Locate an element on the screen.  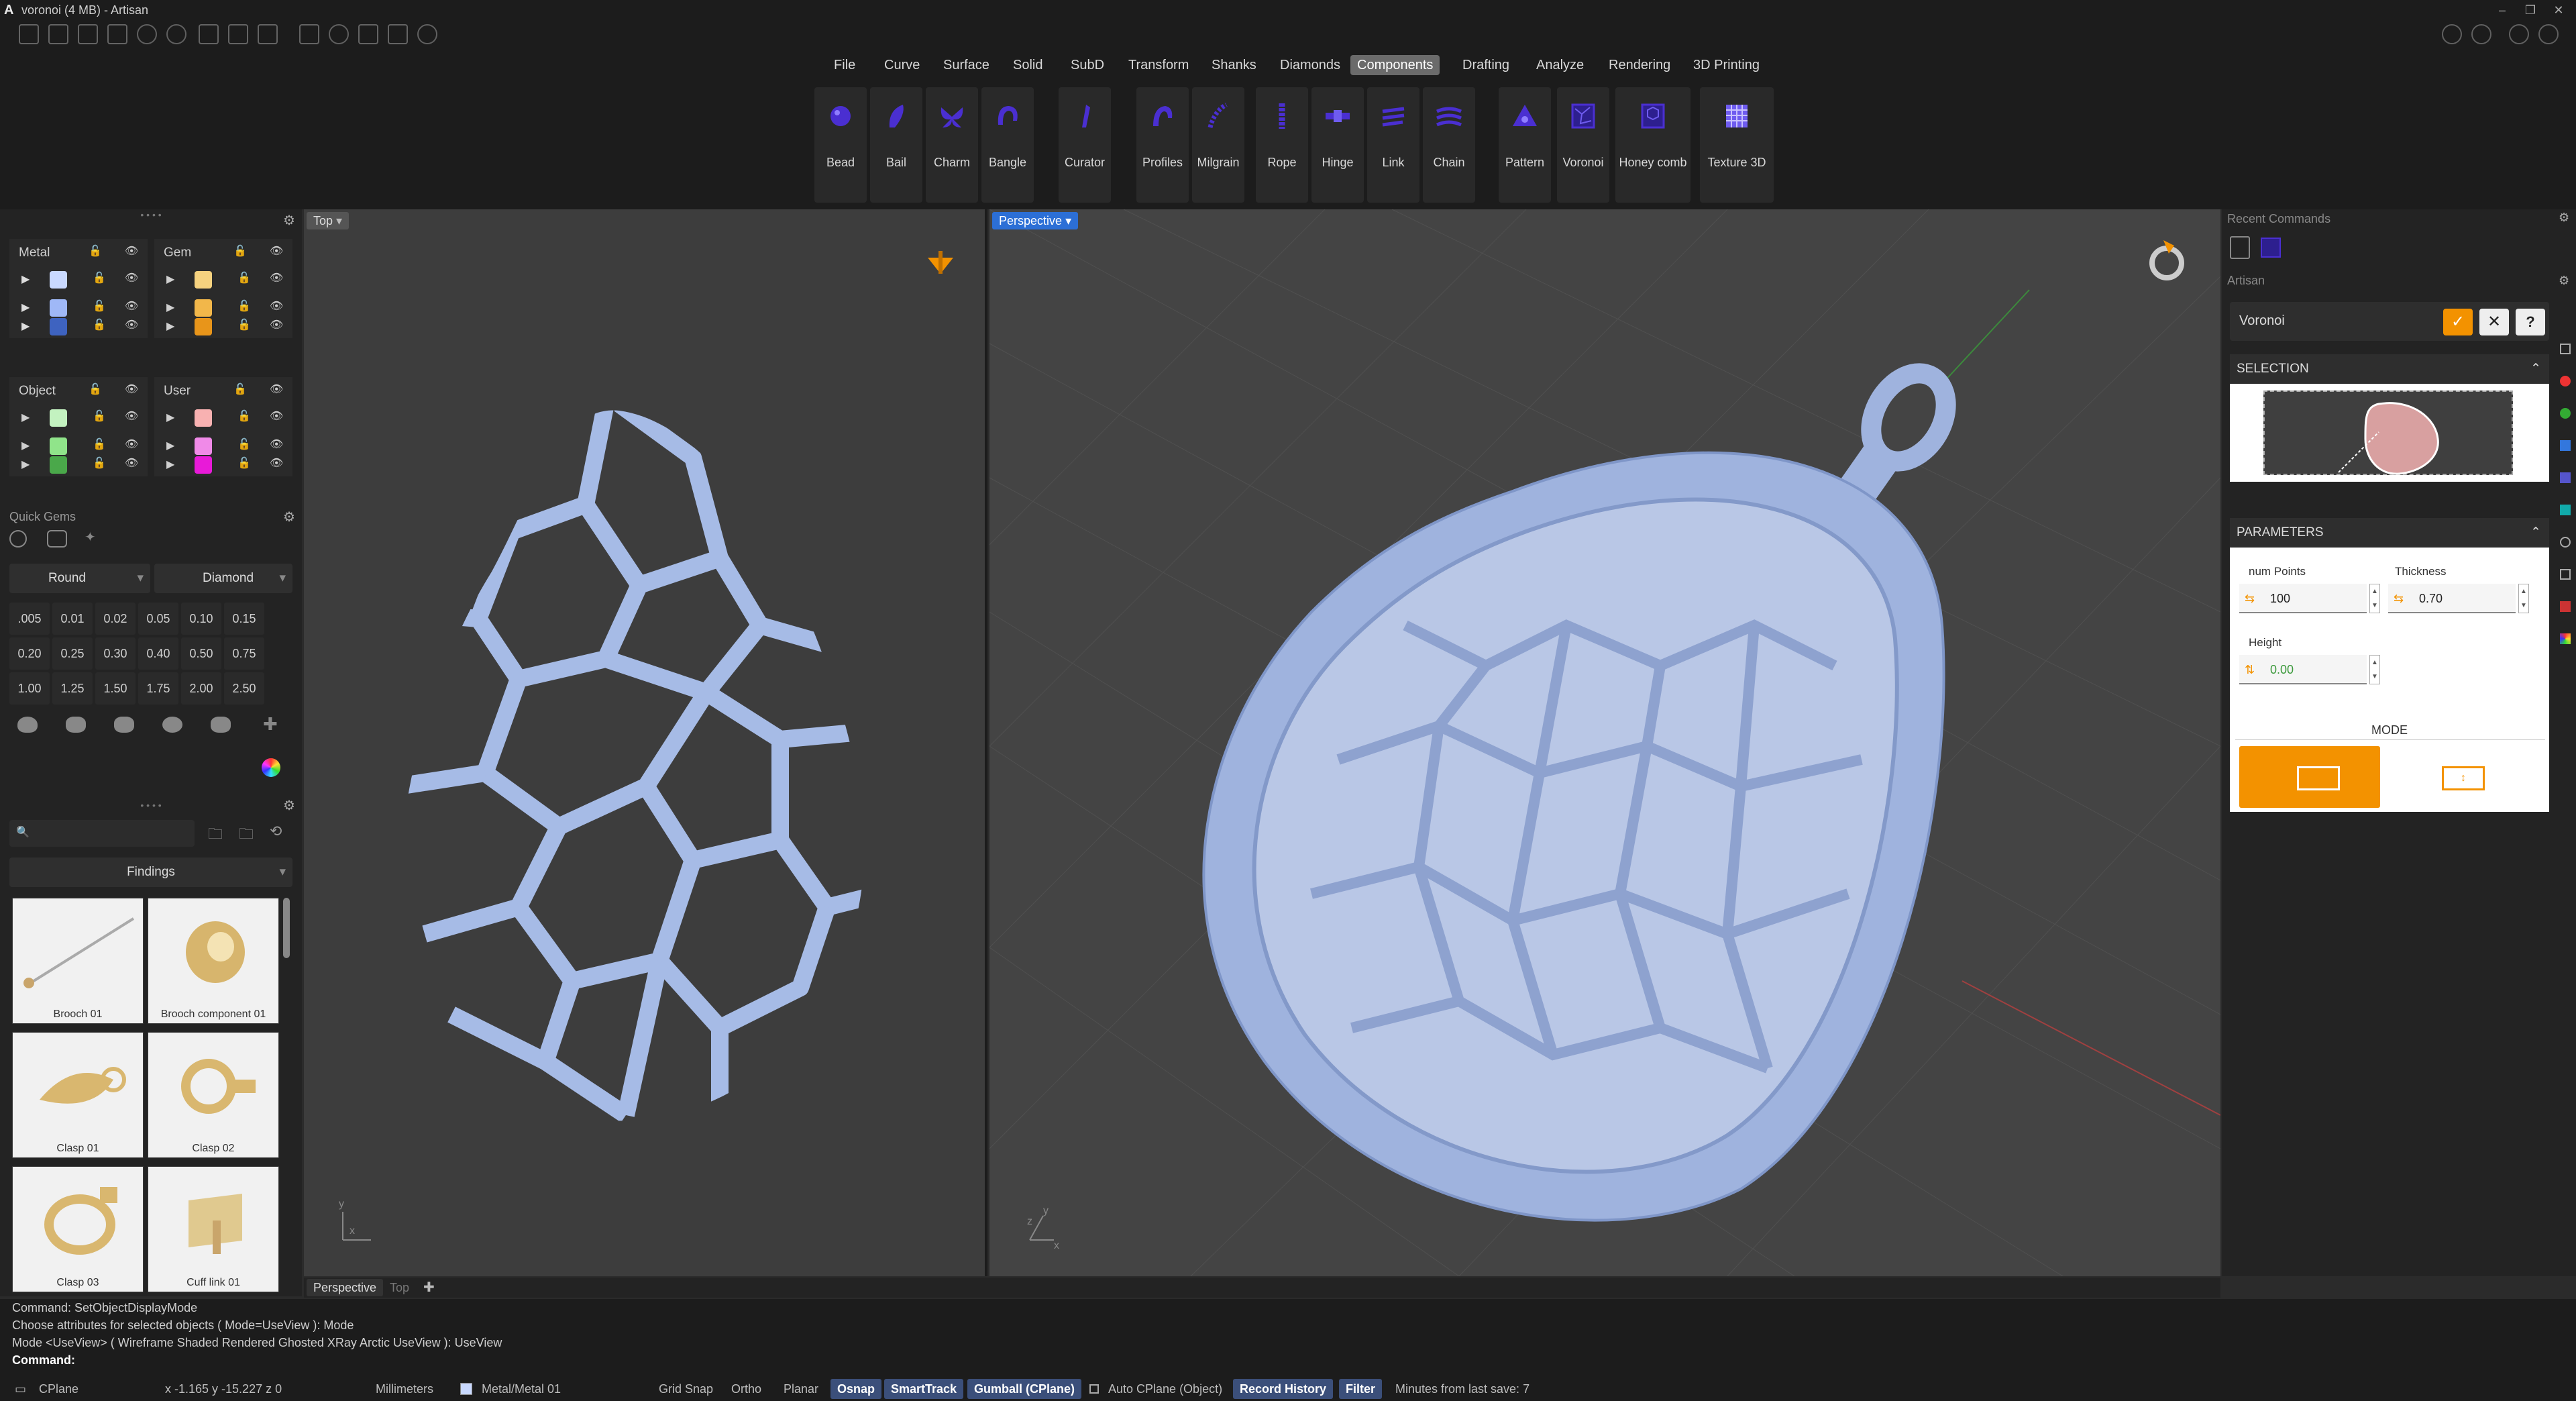
gem-size-button: 0.01 is located at coordinates (72, 619).